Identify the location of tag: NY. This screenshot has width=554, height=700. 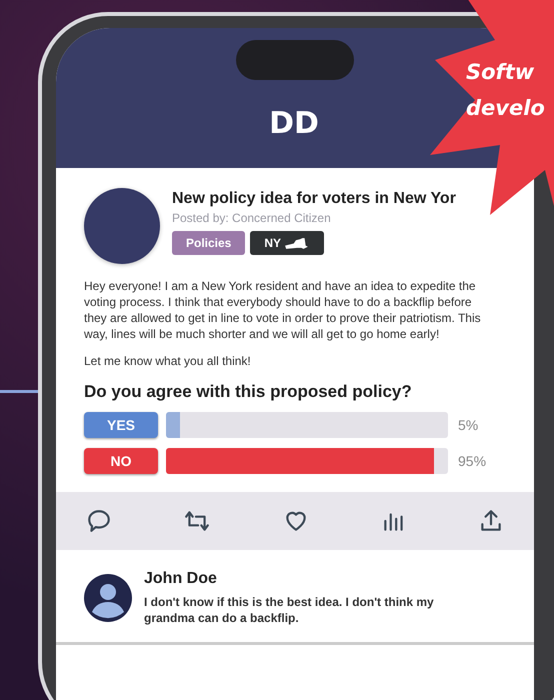
(287, 243).